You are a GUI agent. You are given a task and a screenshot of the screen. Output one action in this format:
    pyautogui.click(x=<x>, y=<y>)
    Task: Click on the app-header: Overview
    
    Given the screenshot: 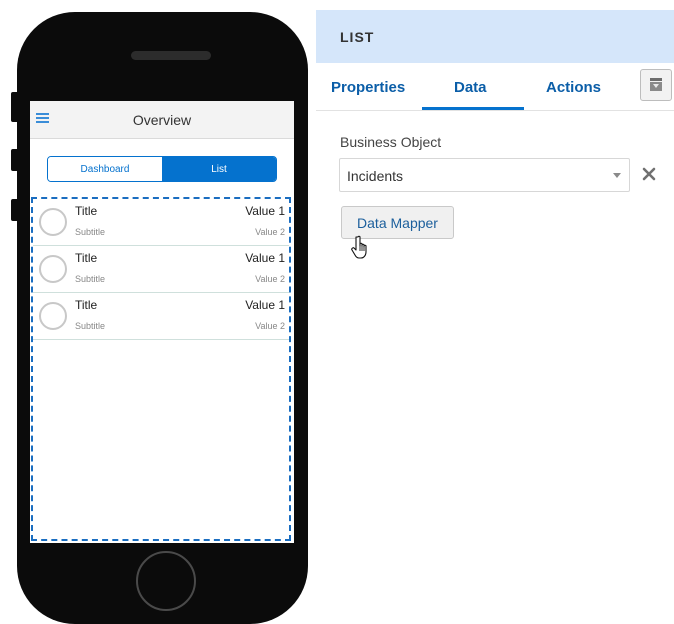 What is the action you would take?
    pyautogui.click(x=162, y=120)
    